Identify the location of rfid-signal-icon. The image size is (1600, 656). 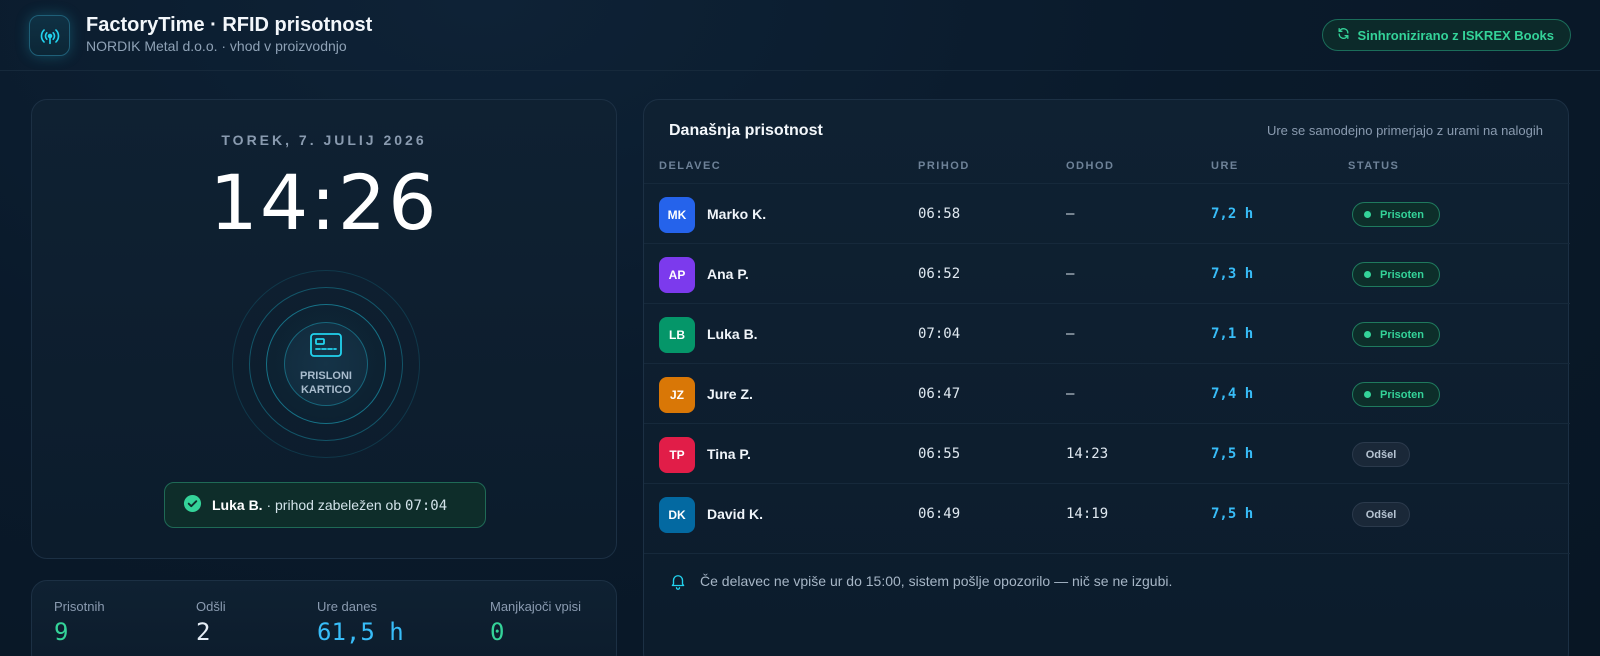
(49, 35).